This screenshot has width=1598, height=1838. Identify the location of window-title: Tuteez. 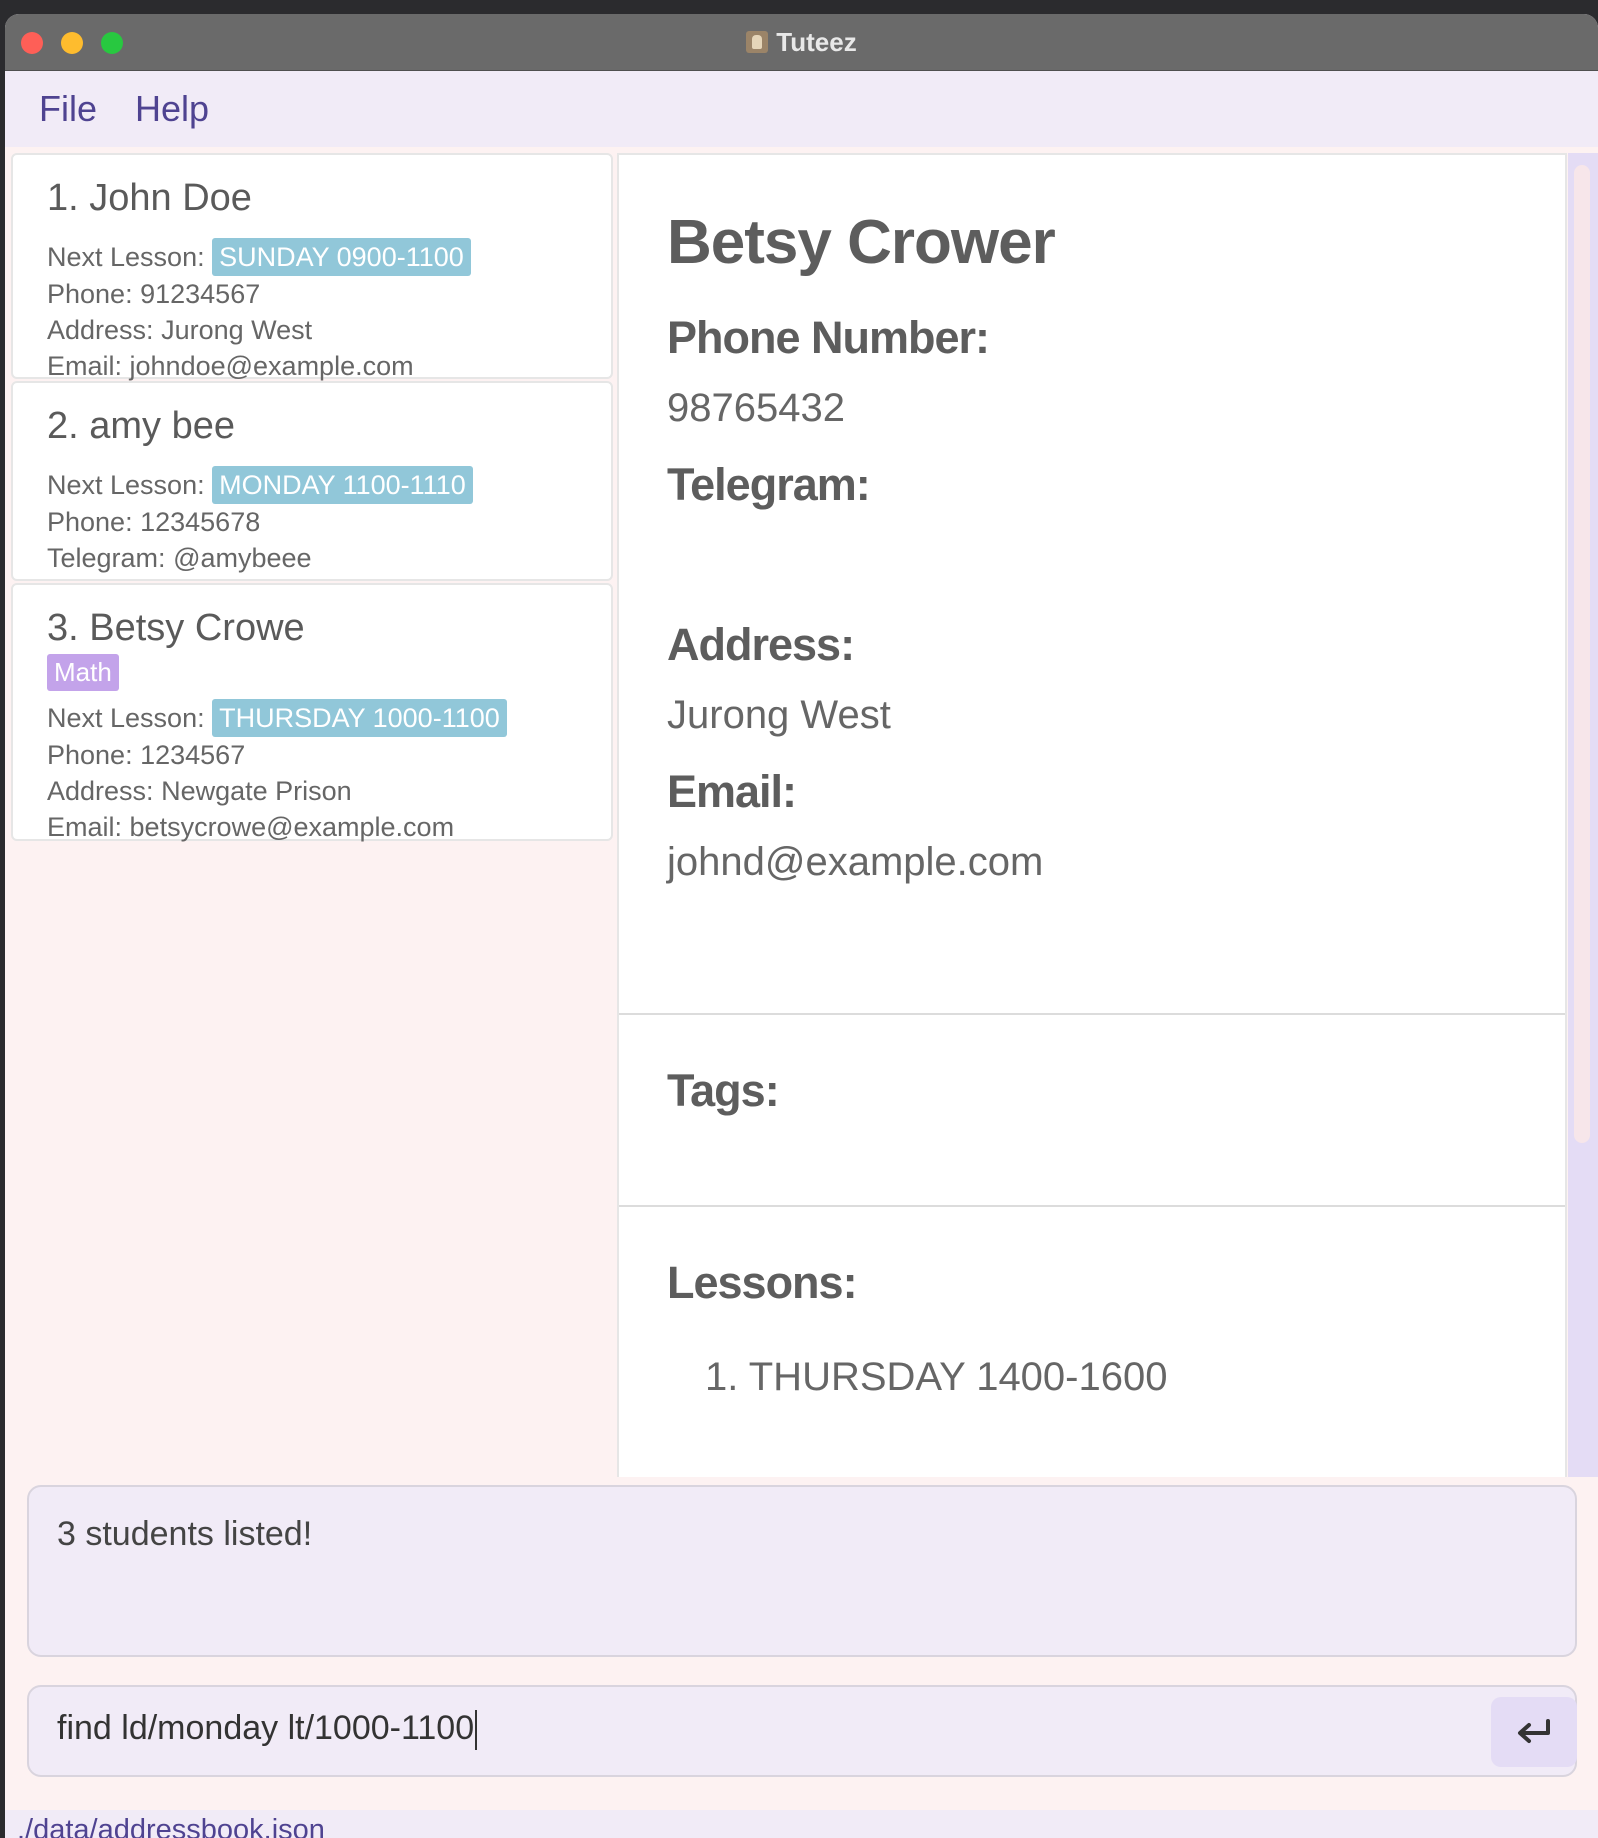
(816, 41).